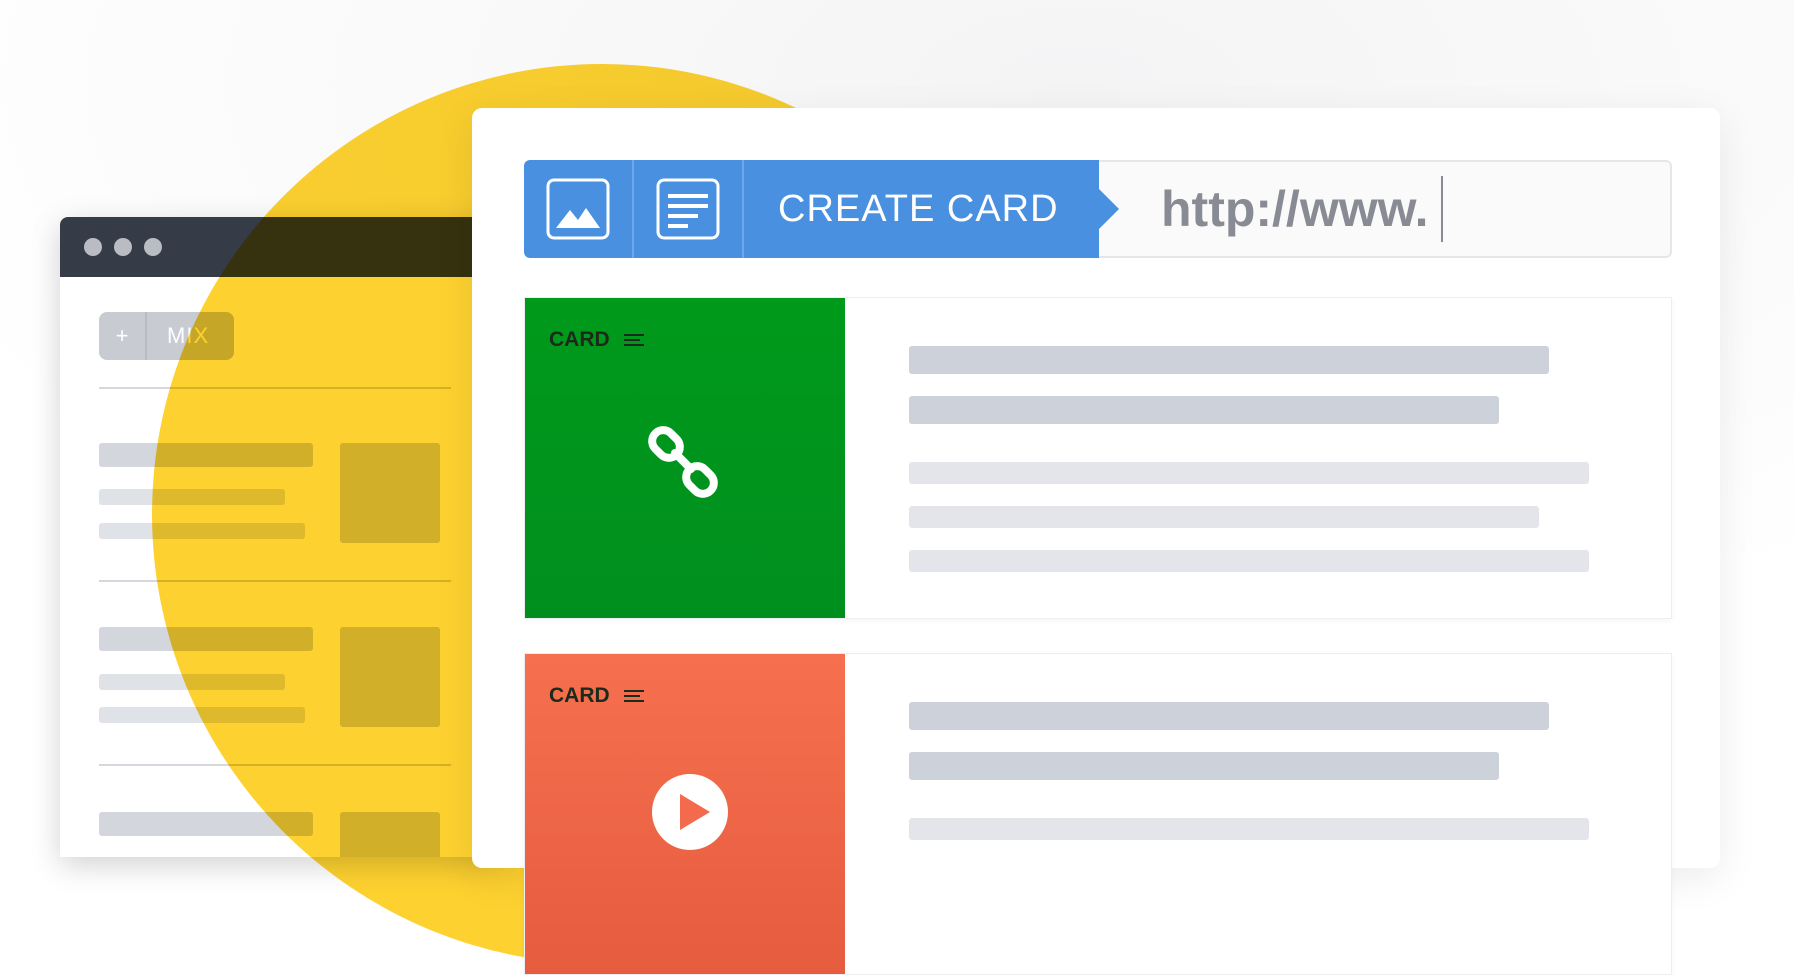 This screenshot has width=1794, height=975. I want to click on plus-icon: +, so click(123, 336).